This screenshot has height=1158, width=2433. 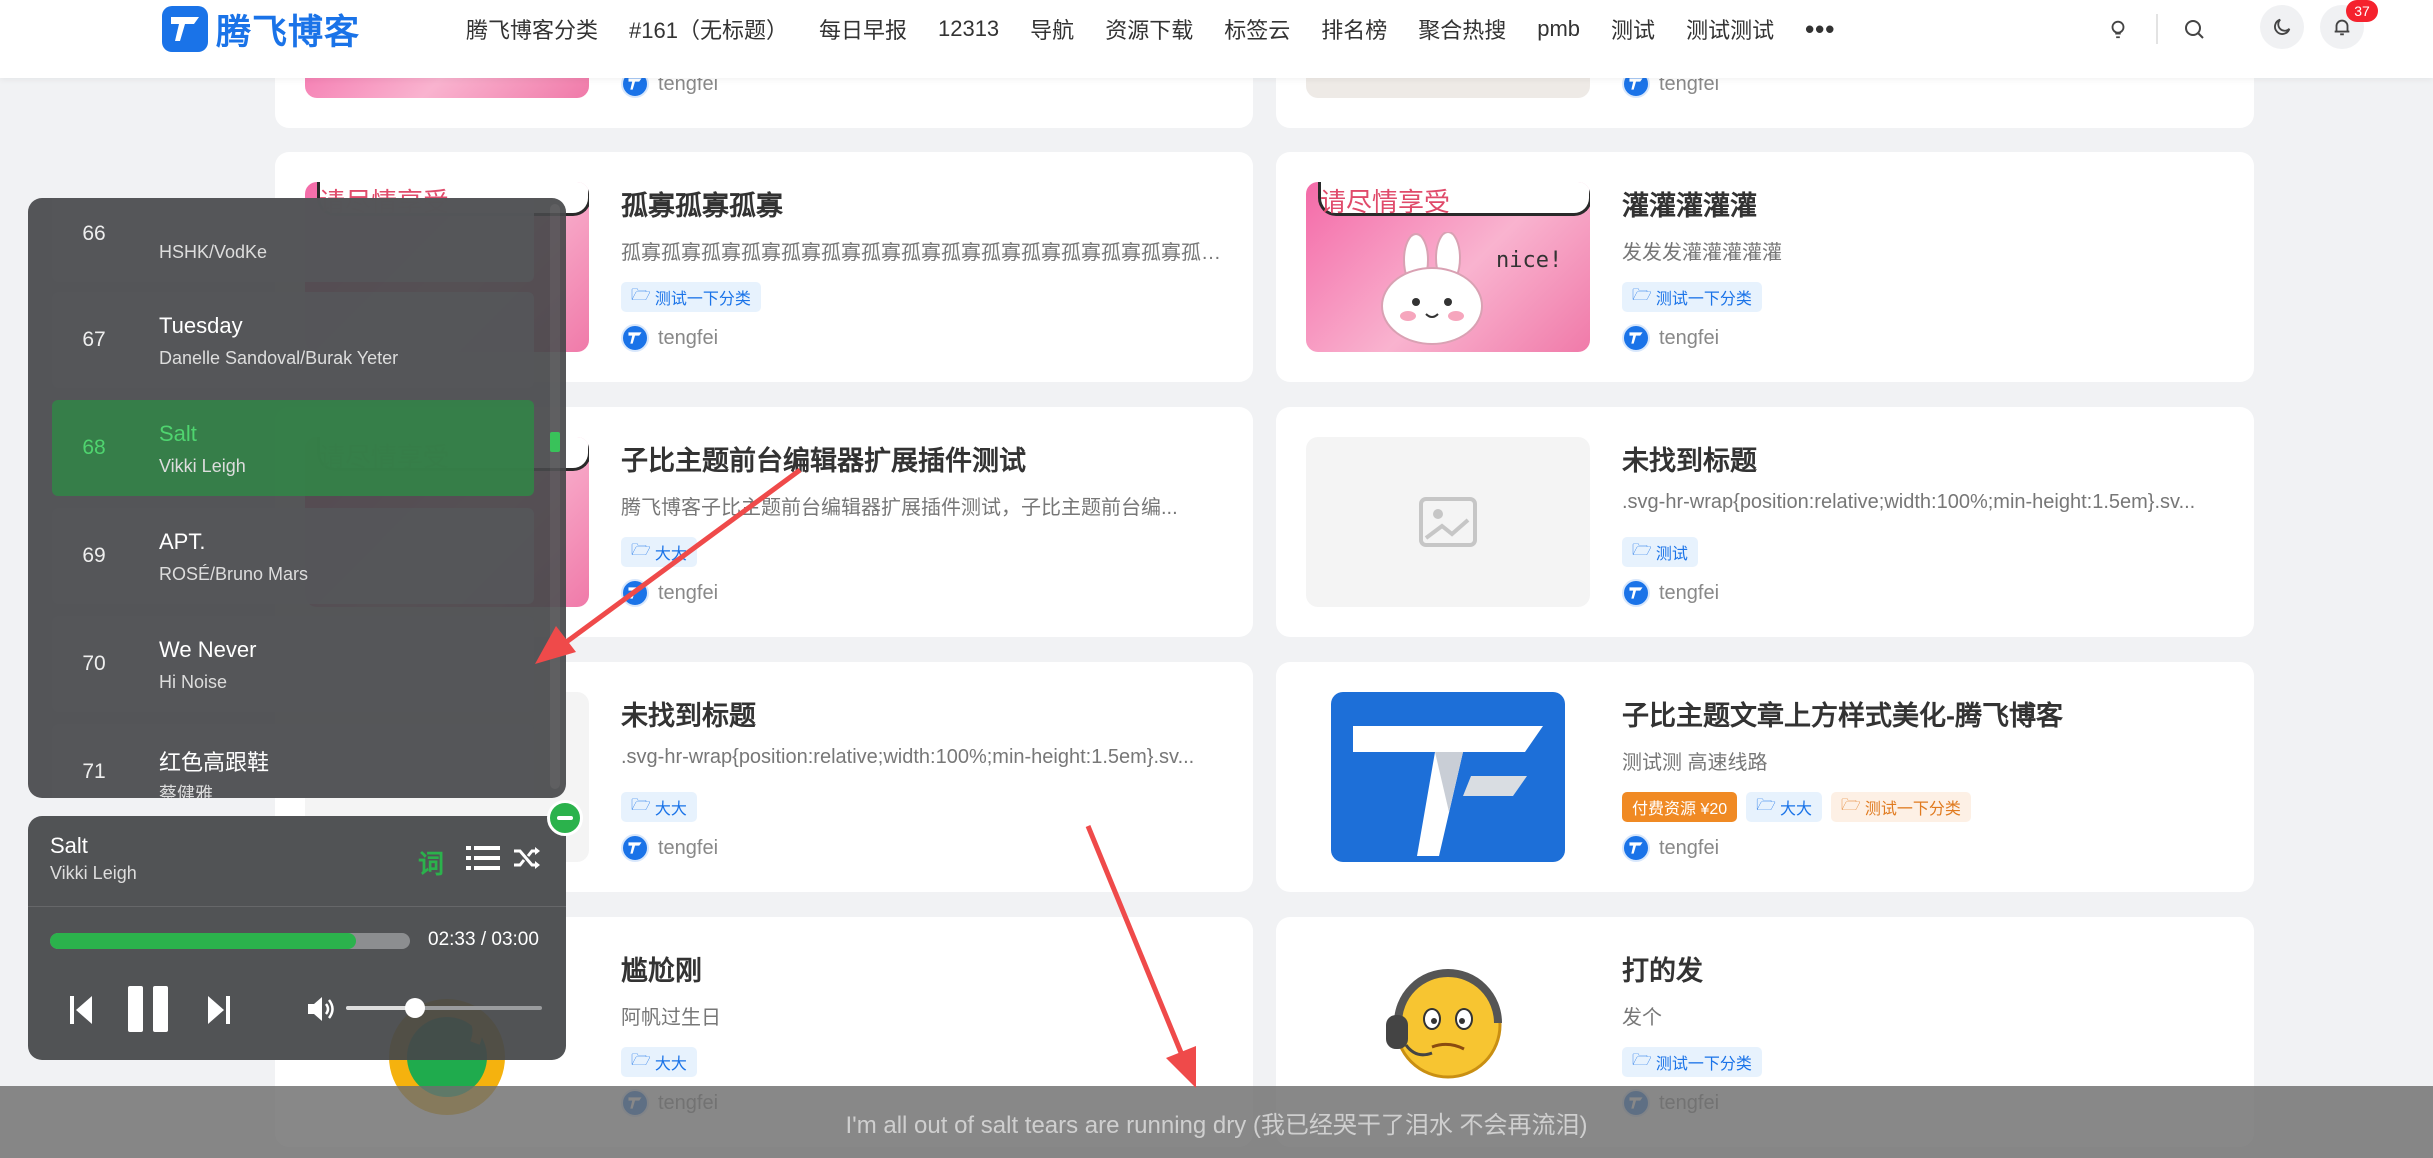 I want to click on post-title: 子比主题文章上方样式美化-腾飞博客, so click(x=1842, y=713).